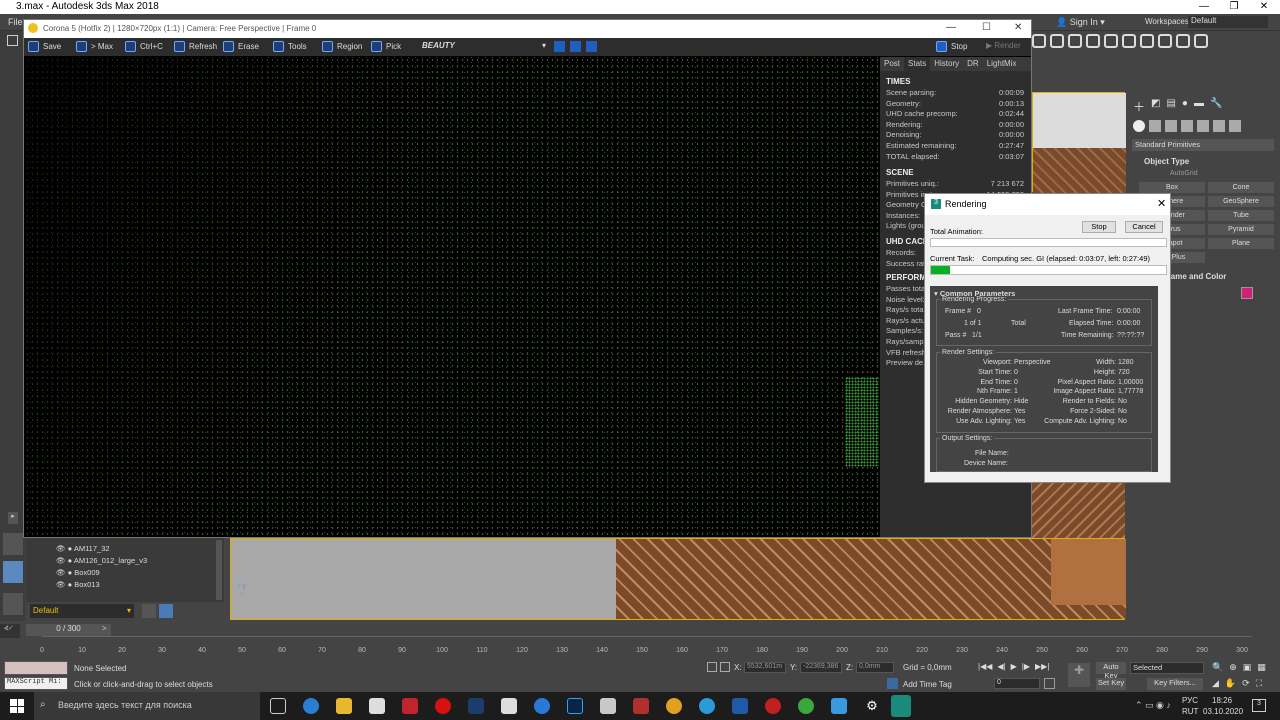  I want to click on scene-item: 👁 ● AM126_012_large_v3, so click(101, 560).